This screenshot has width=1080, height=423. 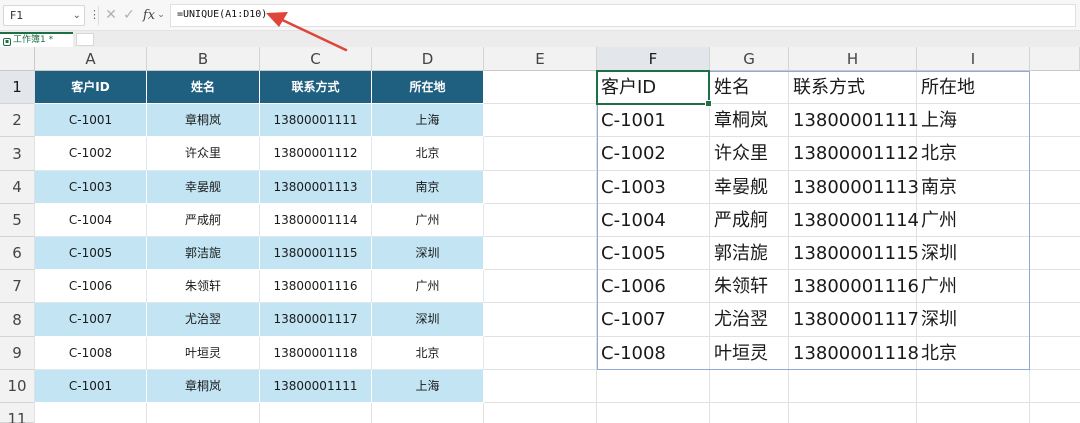 I want to click on row-header-11: 11, so click(x=17, y=413).